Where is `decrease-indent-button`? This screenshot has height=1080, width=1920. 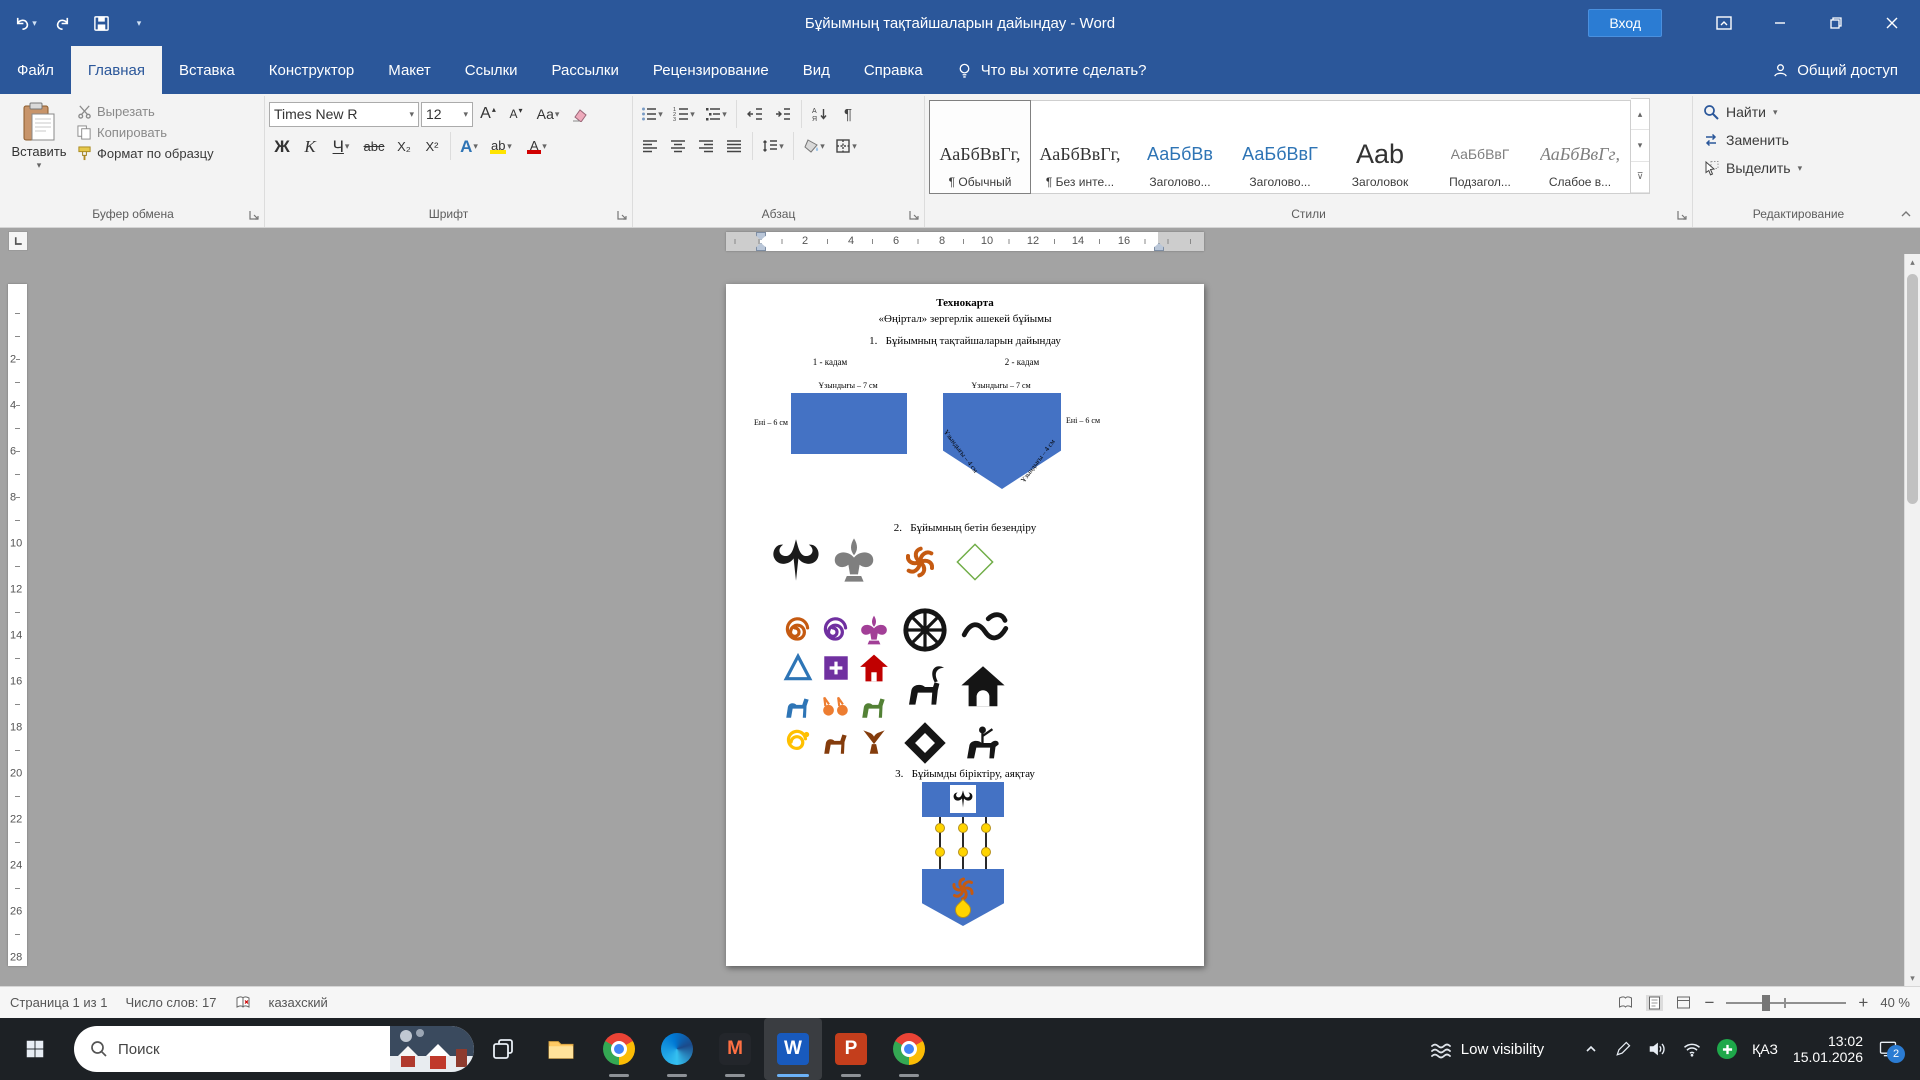 decrease-indent-button is located at coordinates (755, 114).